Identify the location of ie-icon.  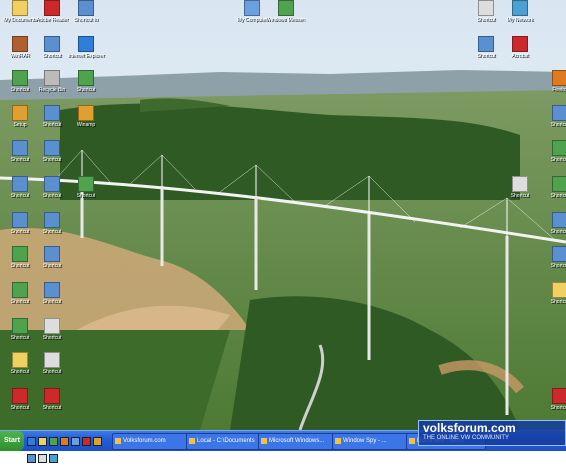
(31, 441).